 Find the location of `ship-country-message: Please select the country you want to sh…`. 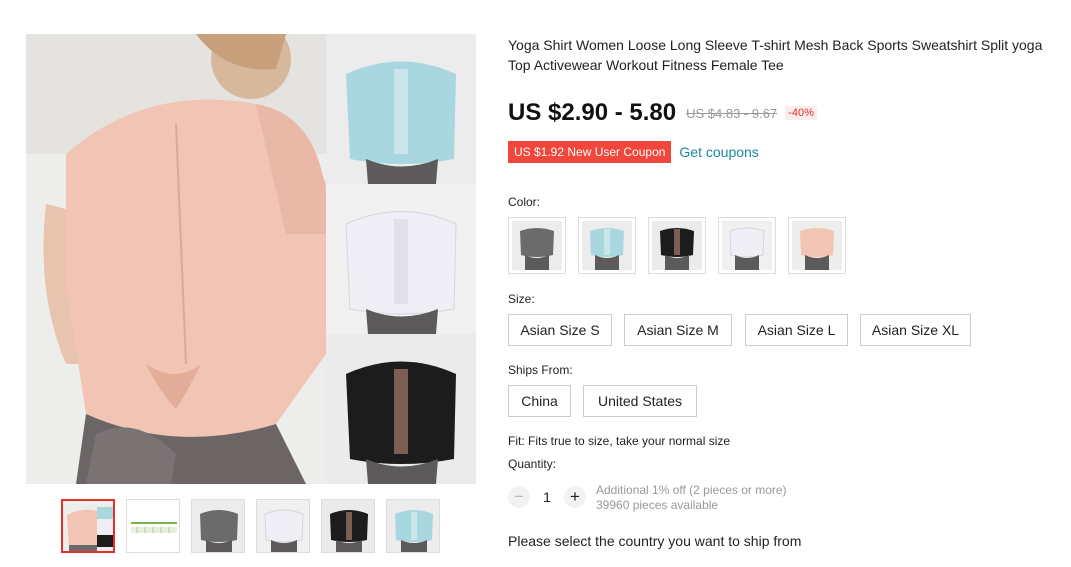

ship-country-message: Please select the country you want to sh… is located at coordinates (655, 541).